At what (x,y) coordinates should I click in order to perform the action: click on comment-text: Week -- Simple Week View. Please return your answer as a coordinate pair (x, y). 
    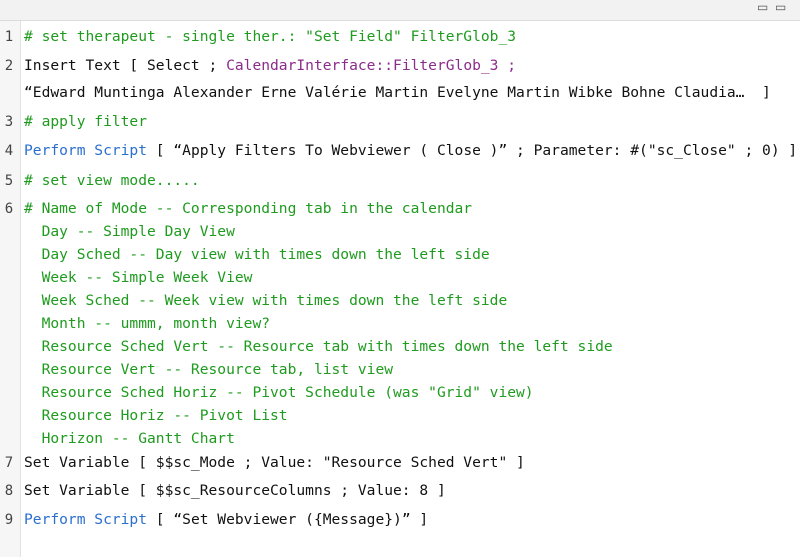
    Looking at the image, I should click on (138, 277).